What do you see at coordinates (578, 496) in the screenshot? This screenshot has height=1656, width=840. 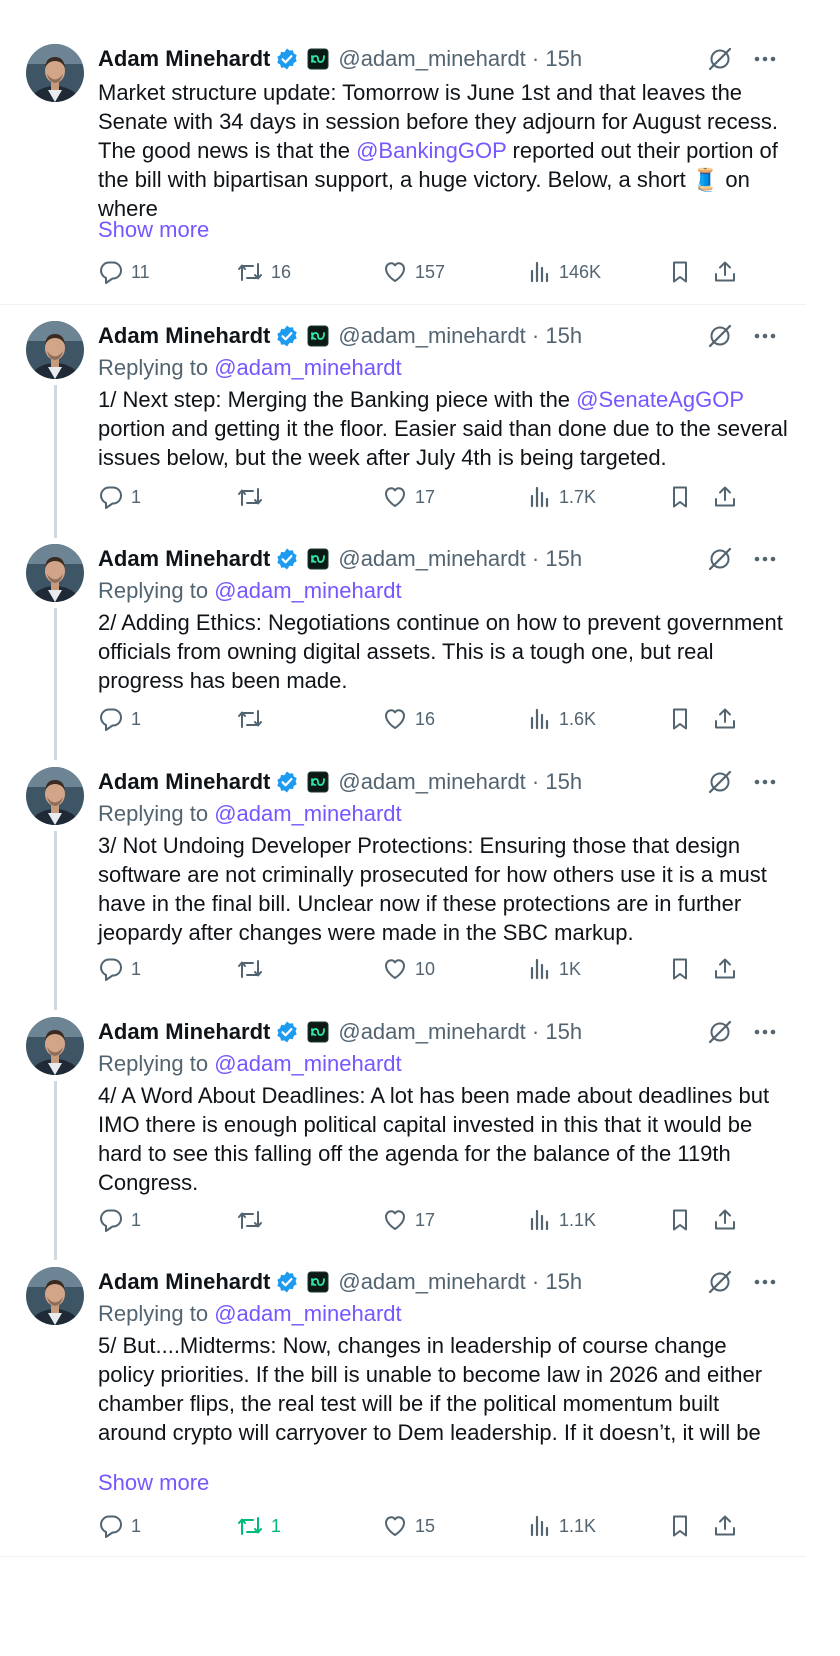 I see `views-count: 1.7K` at bounding box center [578, 496].